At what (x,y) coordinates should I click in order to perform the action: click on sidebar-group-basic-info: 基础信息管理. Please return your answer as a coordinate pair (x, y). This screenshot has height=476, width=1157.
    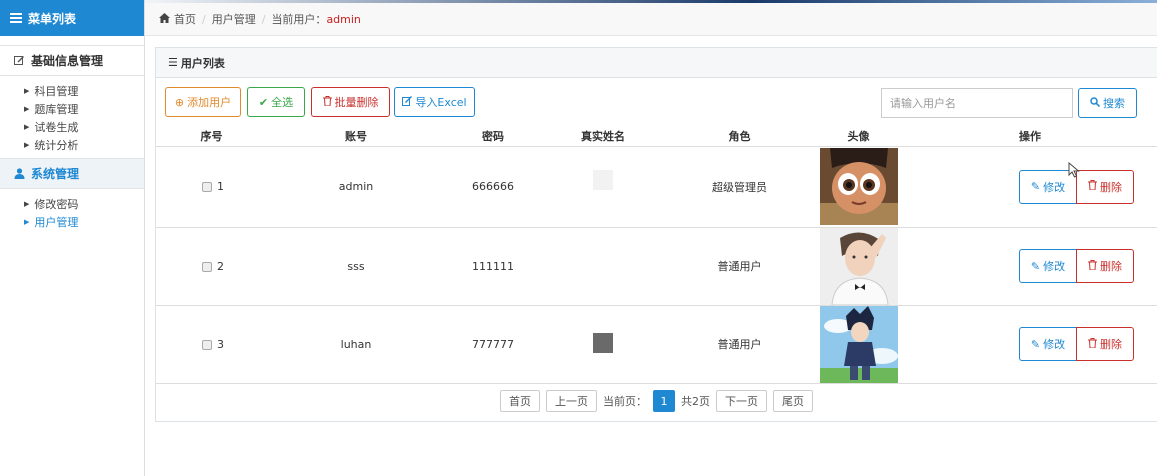
    Looking at the image, I should click on (72, 60).